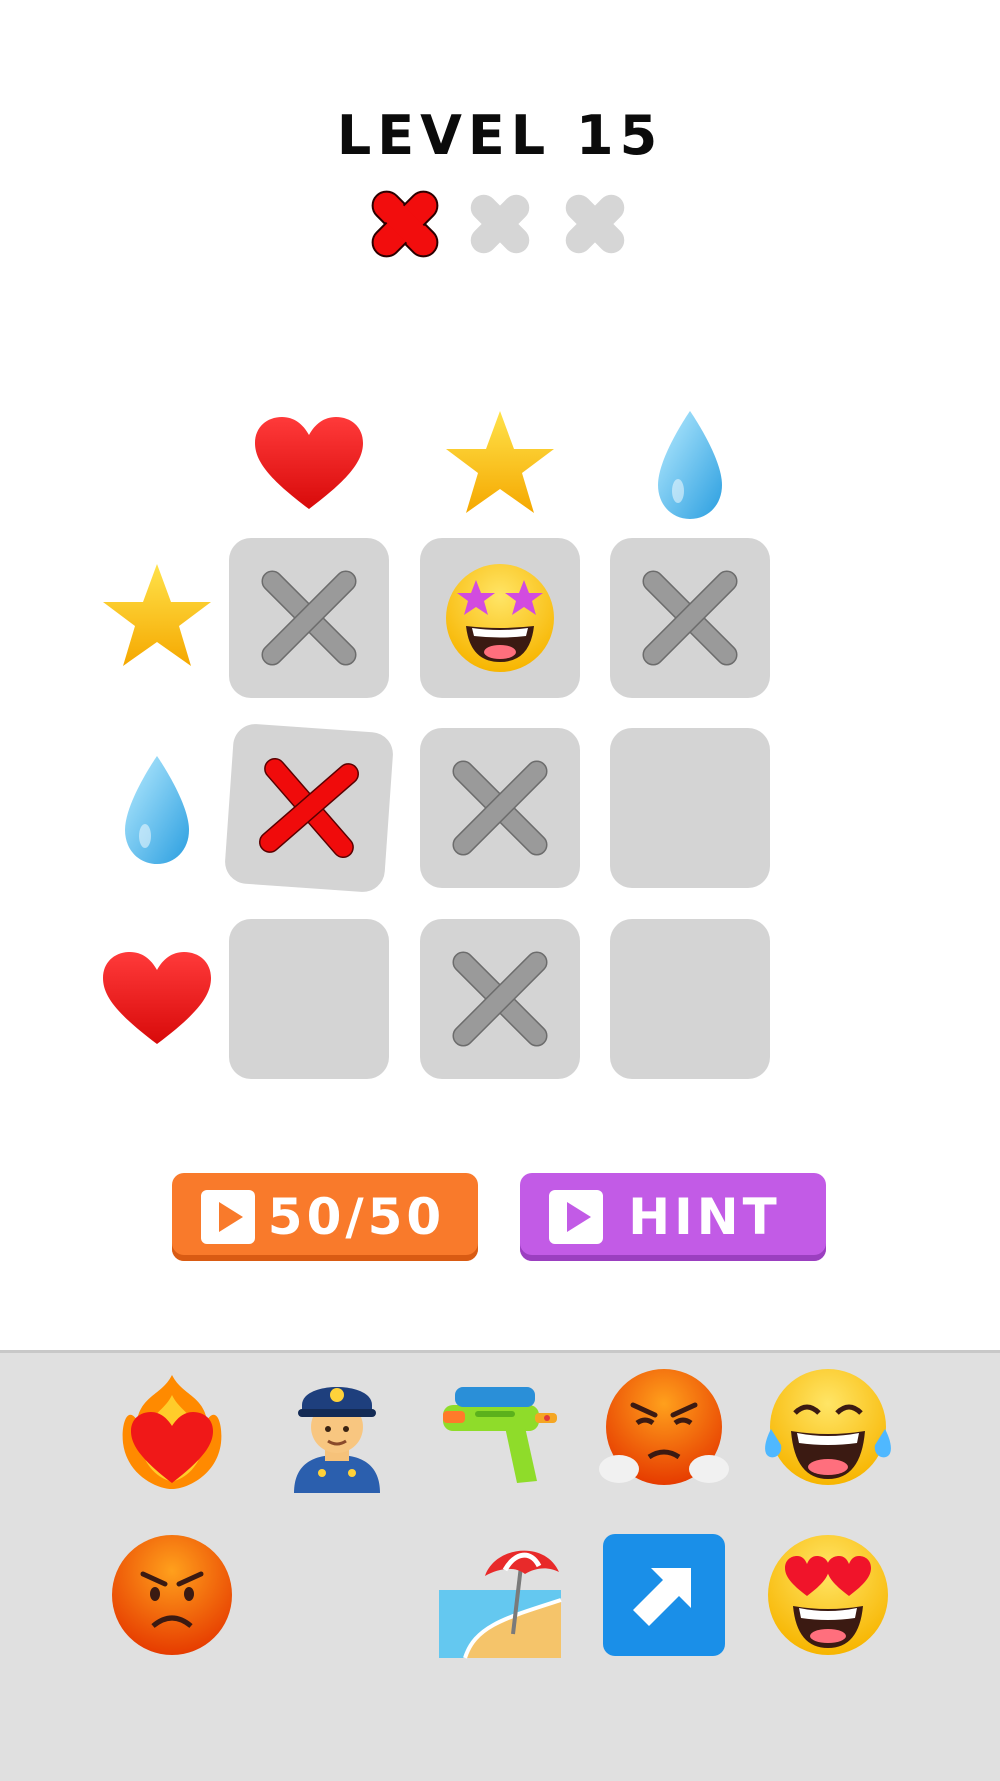 The width and height of the screenshot is (1000, 1781). Describe the element at coordinates (664, 1595) in the screenshot. I see `up-right-arrow-icon` at that location.